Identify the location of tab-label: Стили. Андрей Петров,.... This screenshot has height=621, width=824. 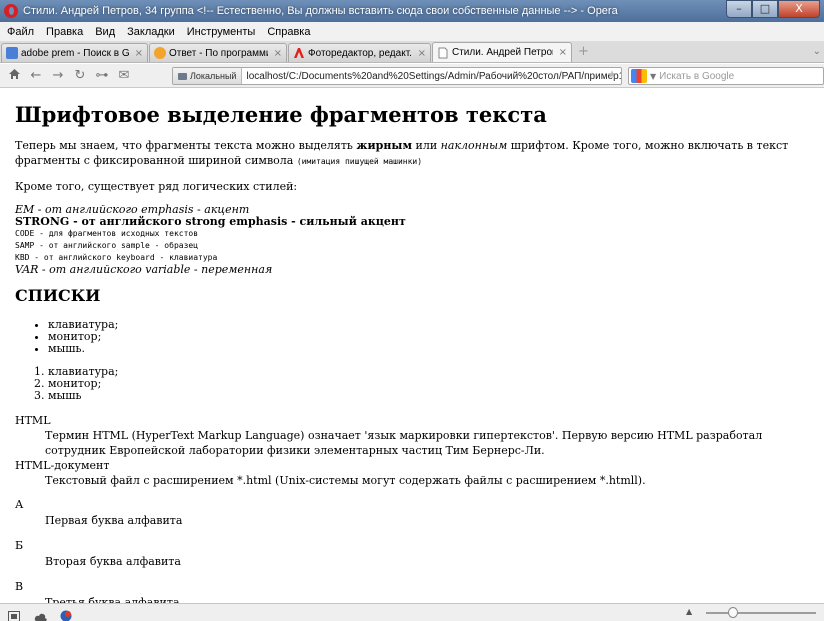
(502, 52).